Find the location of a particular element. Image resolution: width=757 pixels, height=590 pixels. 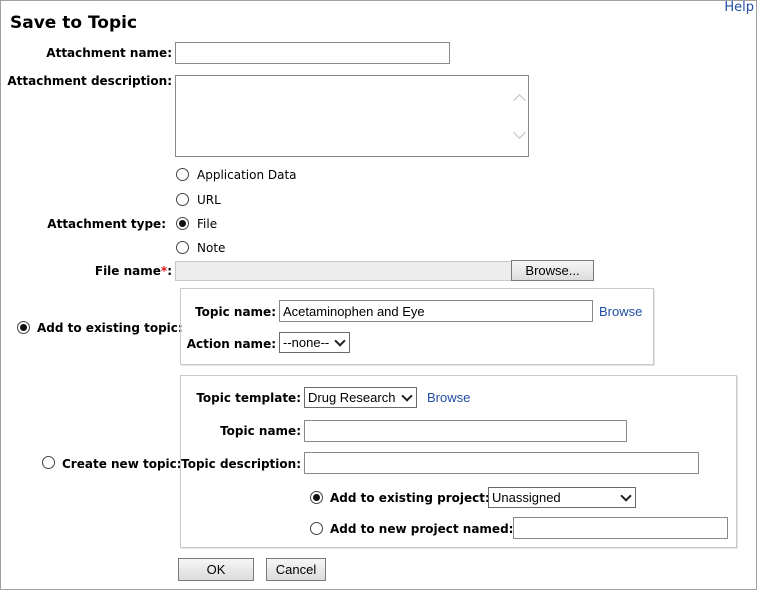

existing-project-value: Unassigned is located at coordinates (526, 497).